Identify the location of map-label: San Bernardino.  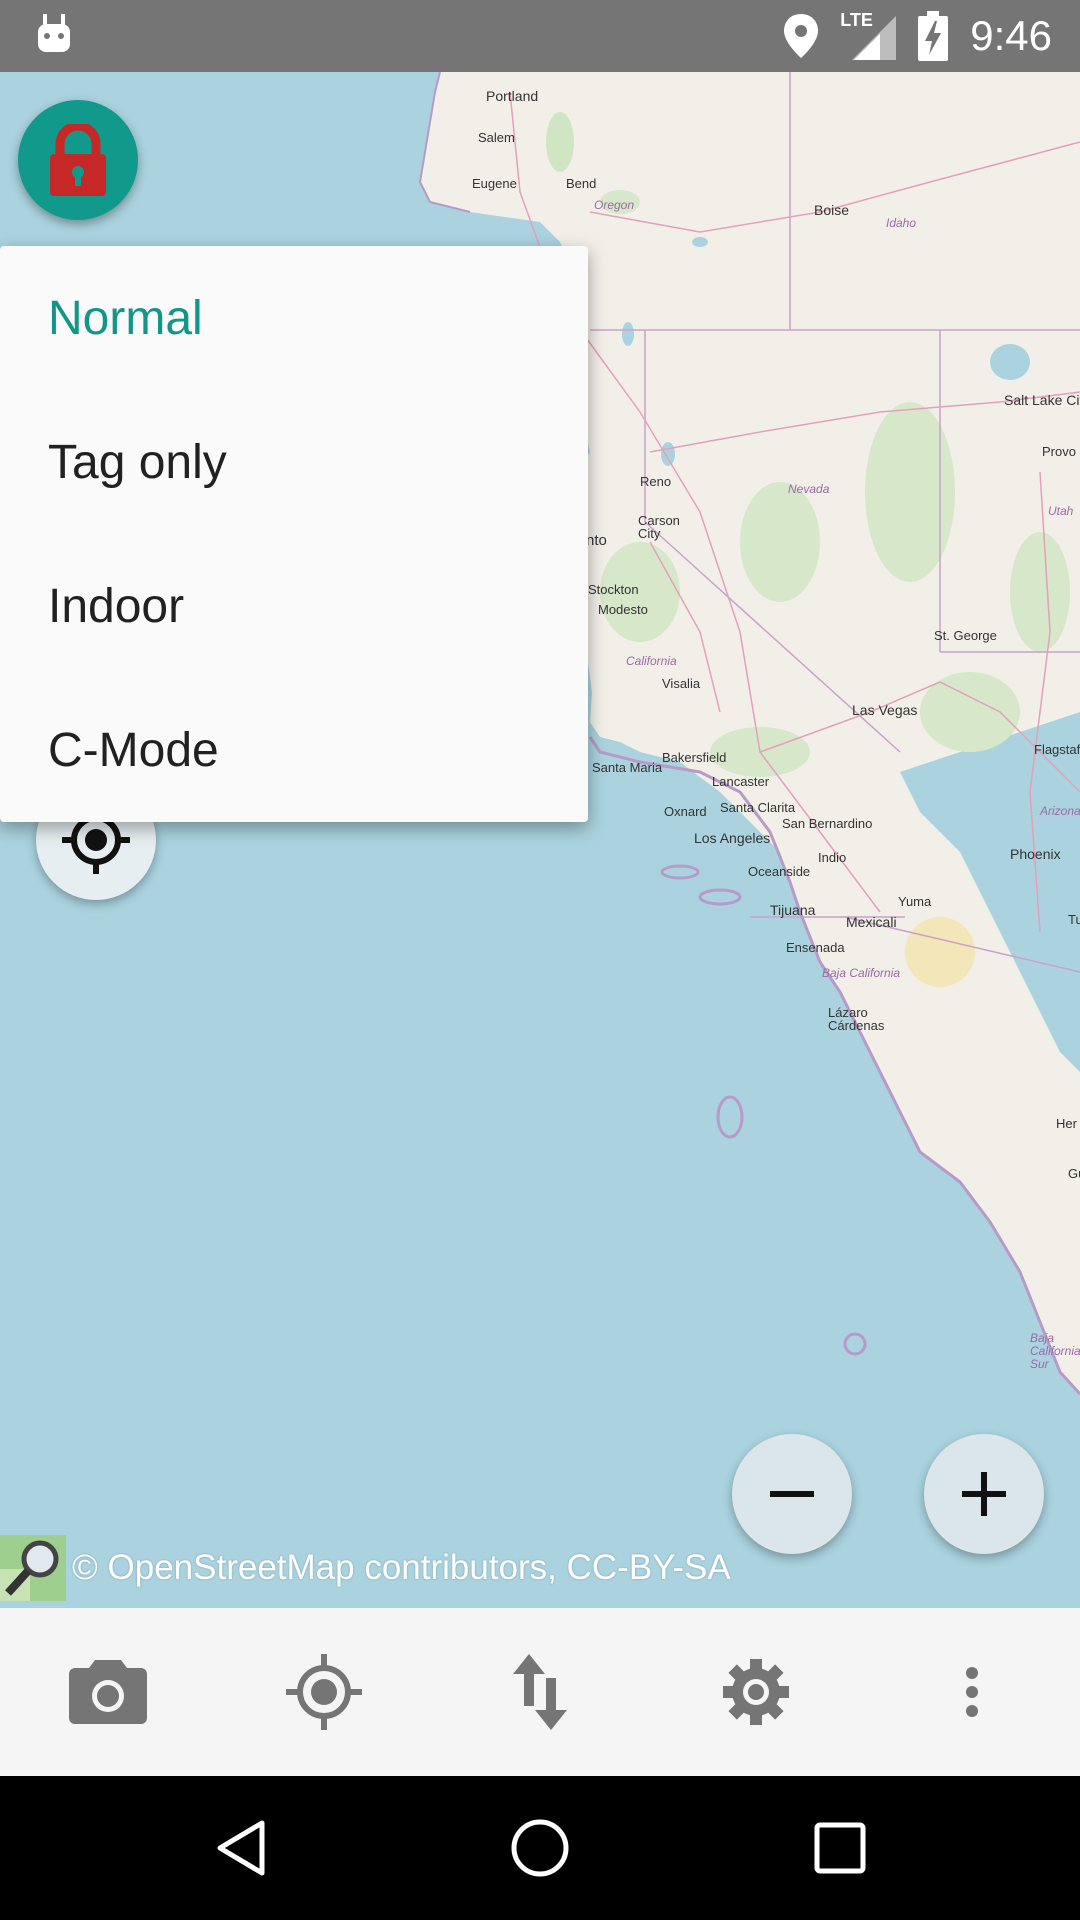
(827, 823).